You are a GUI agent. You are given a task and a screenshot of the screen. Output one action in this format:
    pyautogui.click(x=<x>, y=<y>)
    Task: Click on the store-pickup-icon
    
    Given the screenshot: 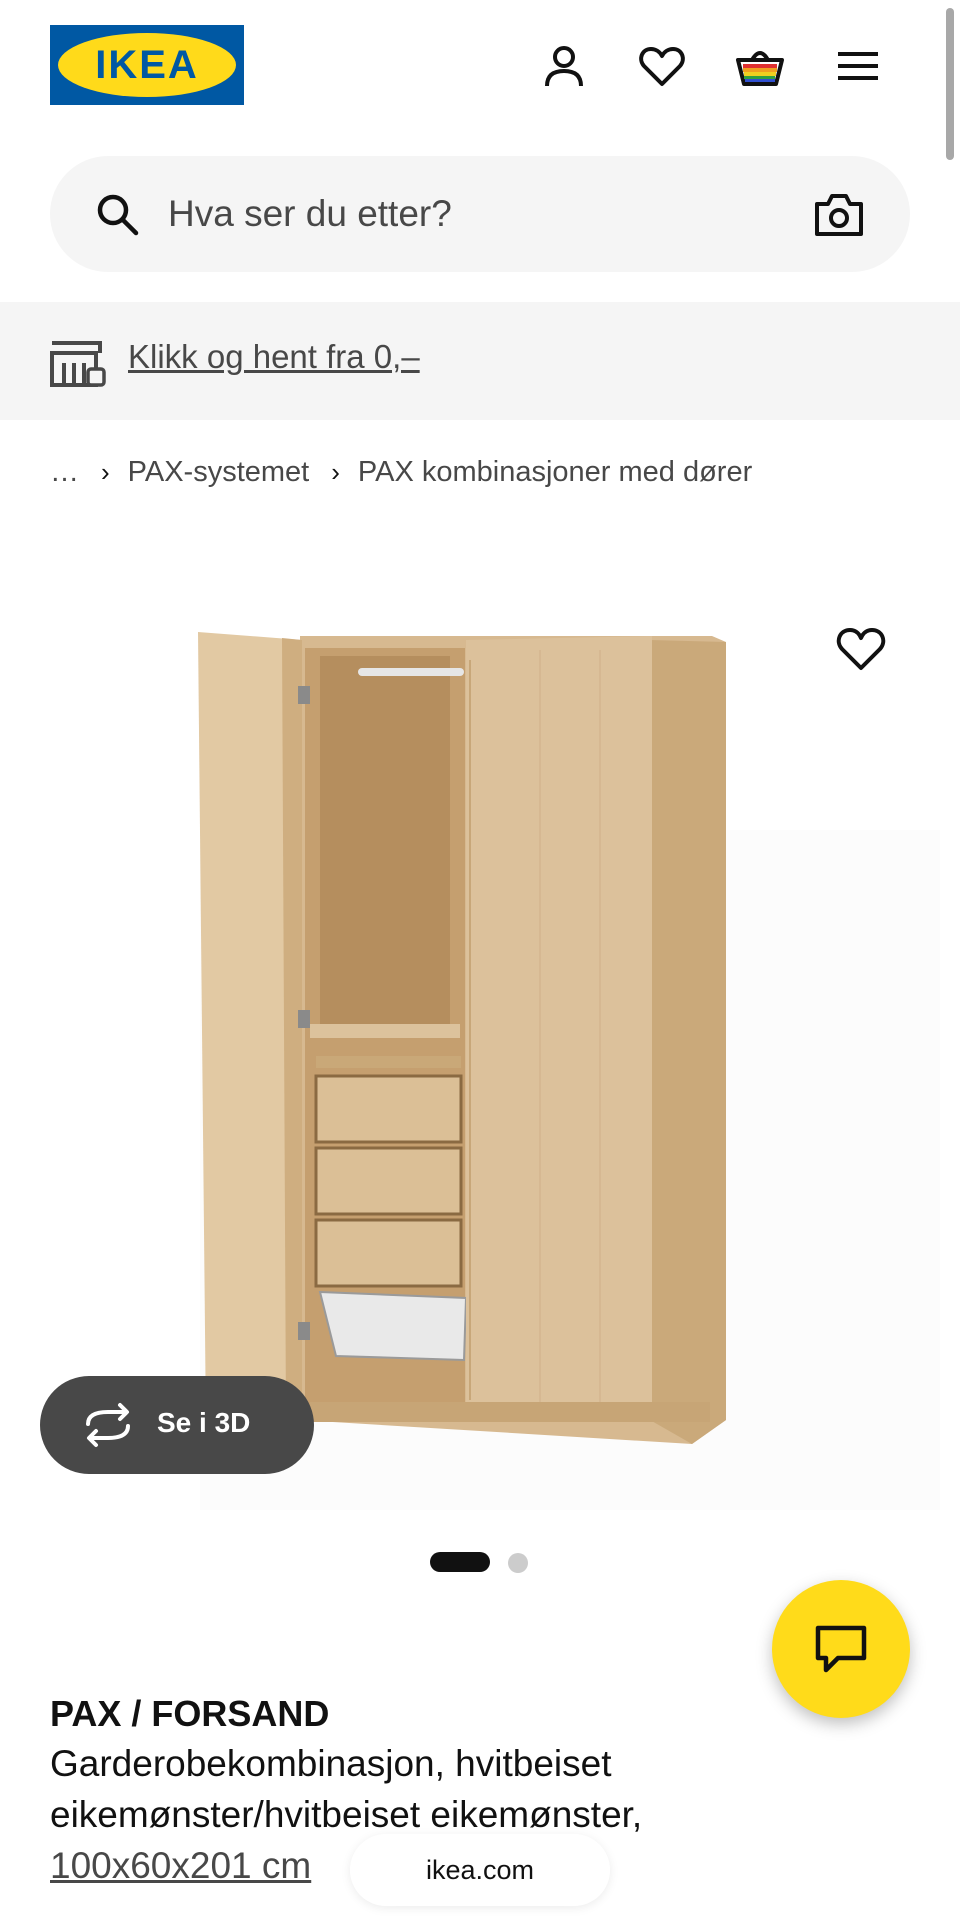 What is the action you would take?
    pyautogui.click(x=78, y=363)
    